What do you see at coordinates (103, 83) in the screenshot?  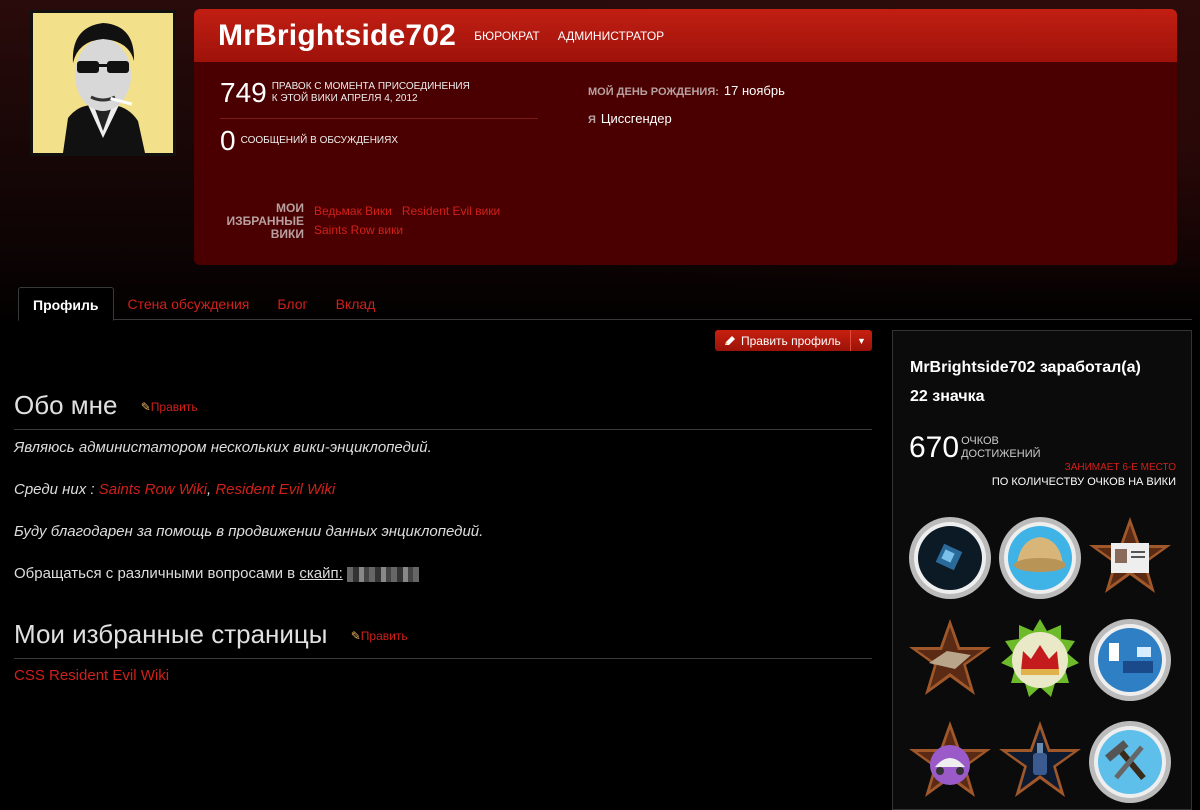 I see `avatar` at bounding box center [103, 83].